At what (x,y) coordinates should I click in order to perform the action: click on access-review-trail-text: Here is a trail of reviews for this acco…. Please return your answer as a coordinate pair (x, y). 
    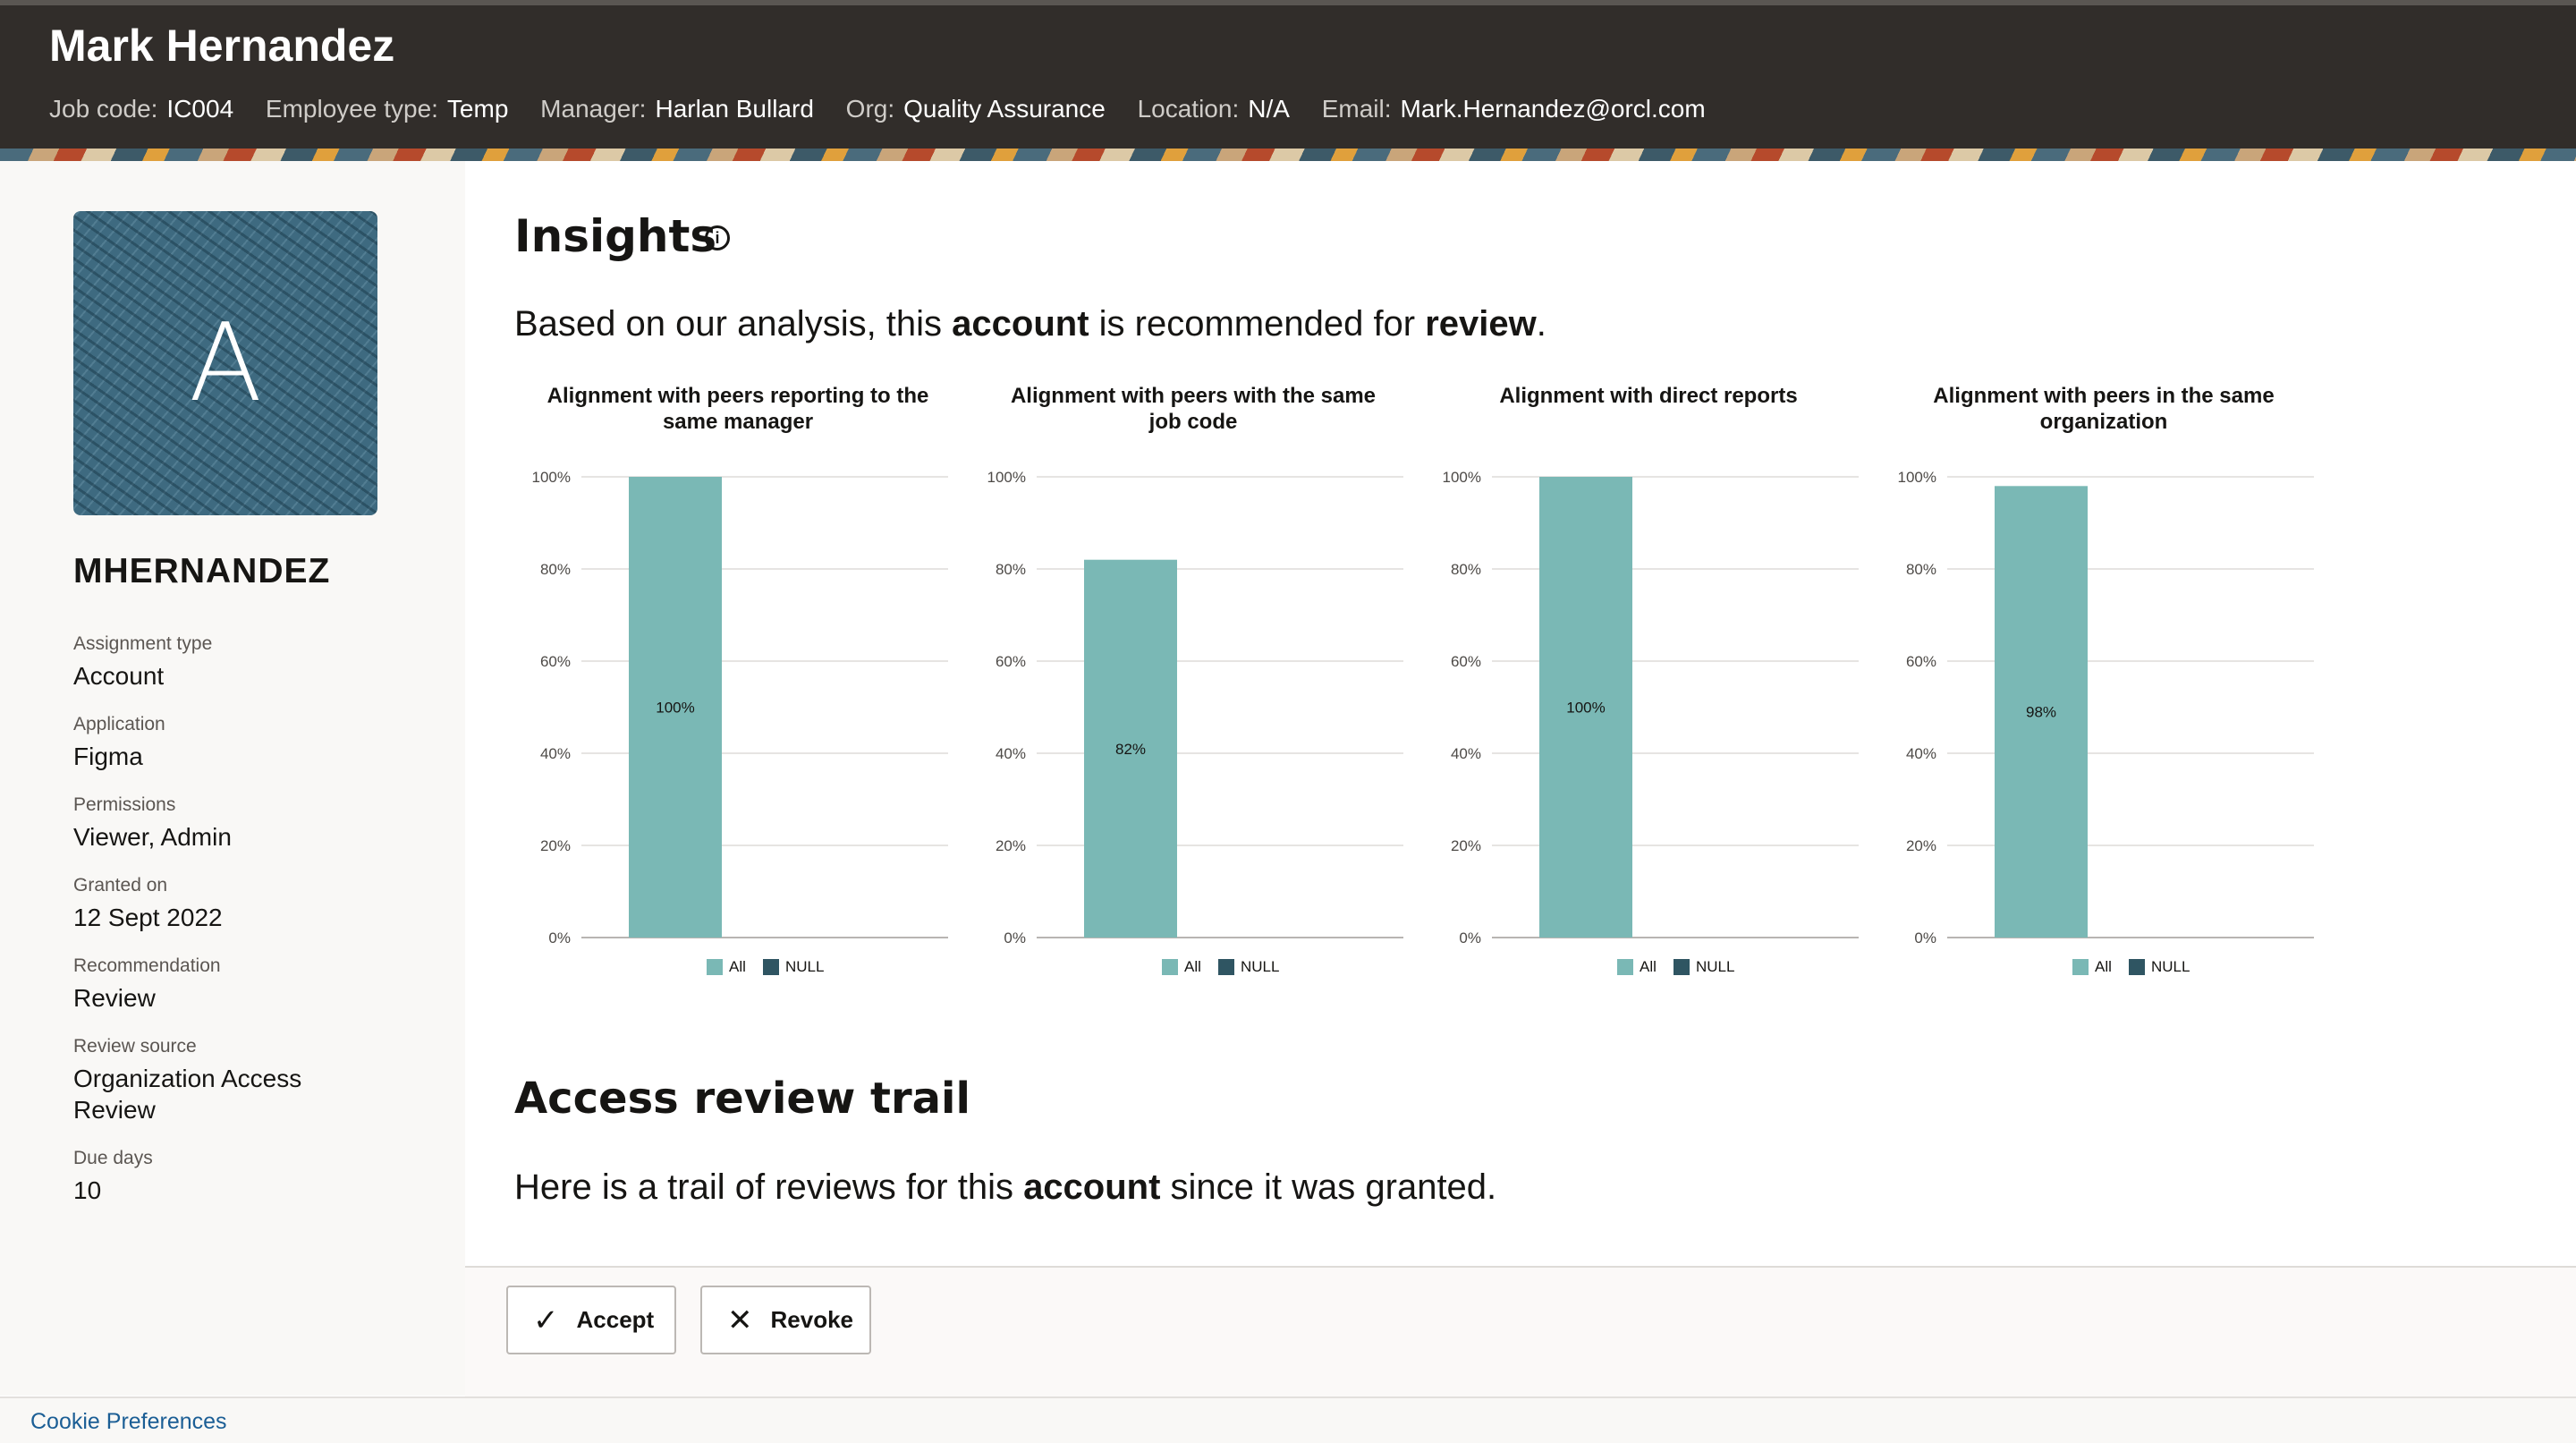
    Looking at the image, I should click on (1005, 1188).